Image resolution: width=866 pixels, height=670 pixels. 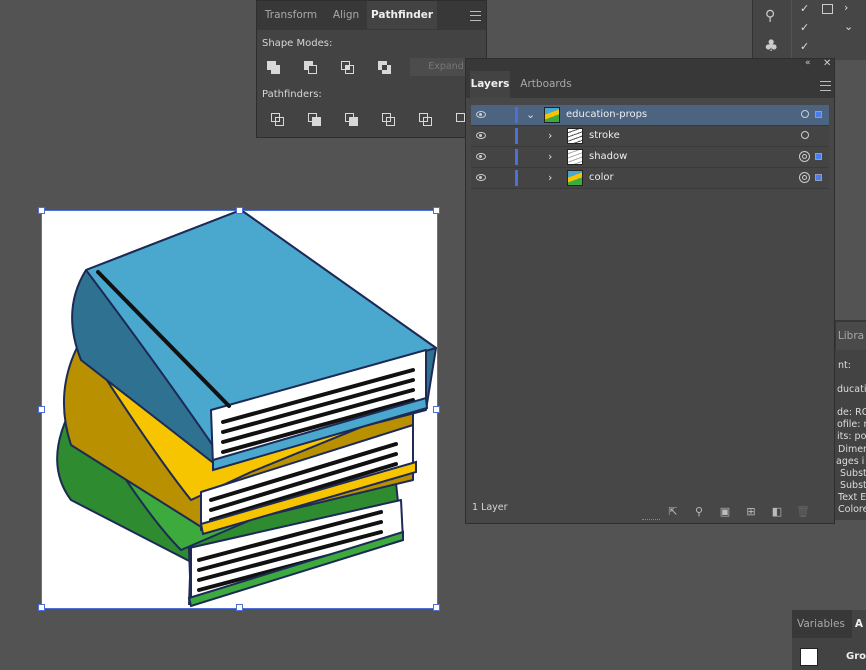 What do you see at coordinates (387, 70) in the screenshot?
I see `exclude-icon` at bounding box center [387, 70].